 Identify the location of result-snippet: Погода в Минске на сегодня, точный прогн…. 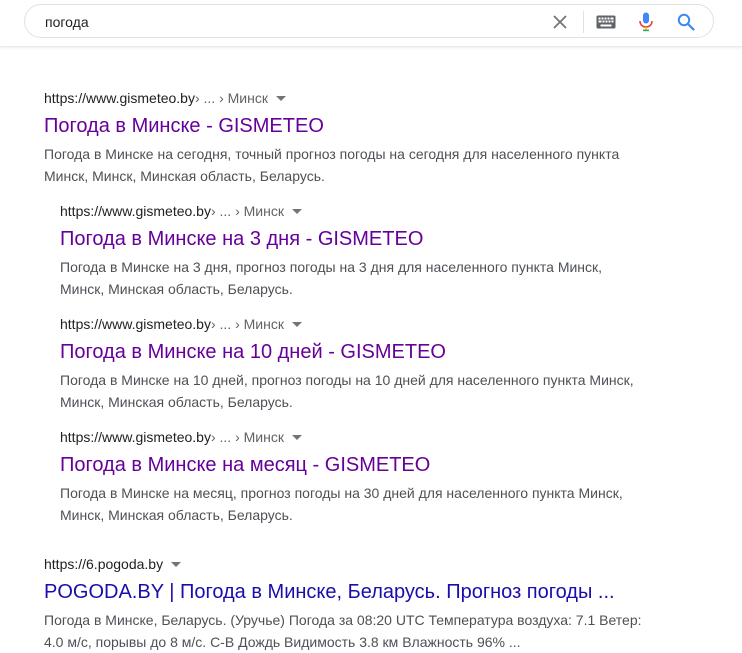
(364, 165).